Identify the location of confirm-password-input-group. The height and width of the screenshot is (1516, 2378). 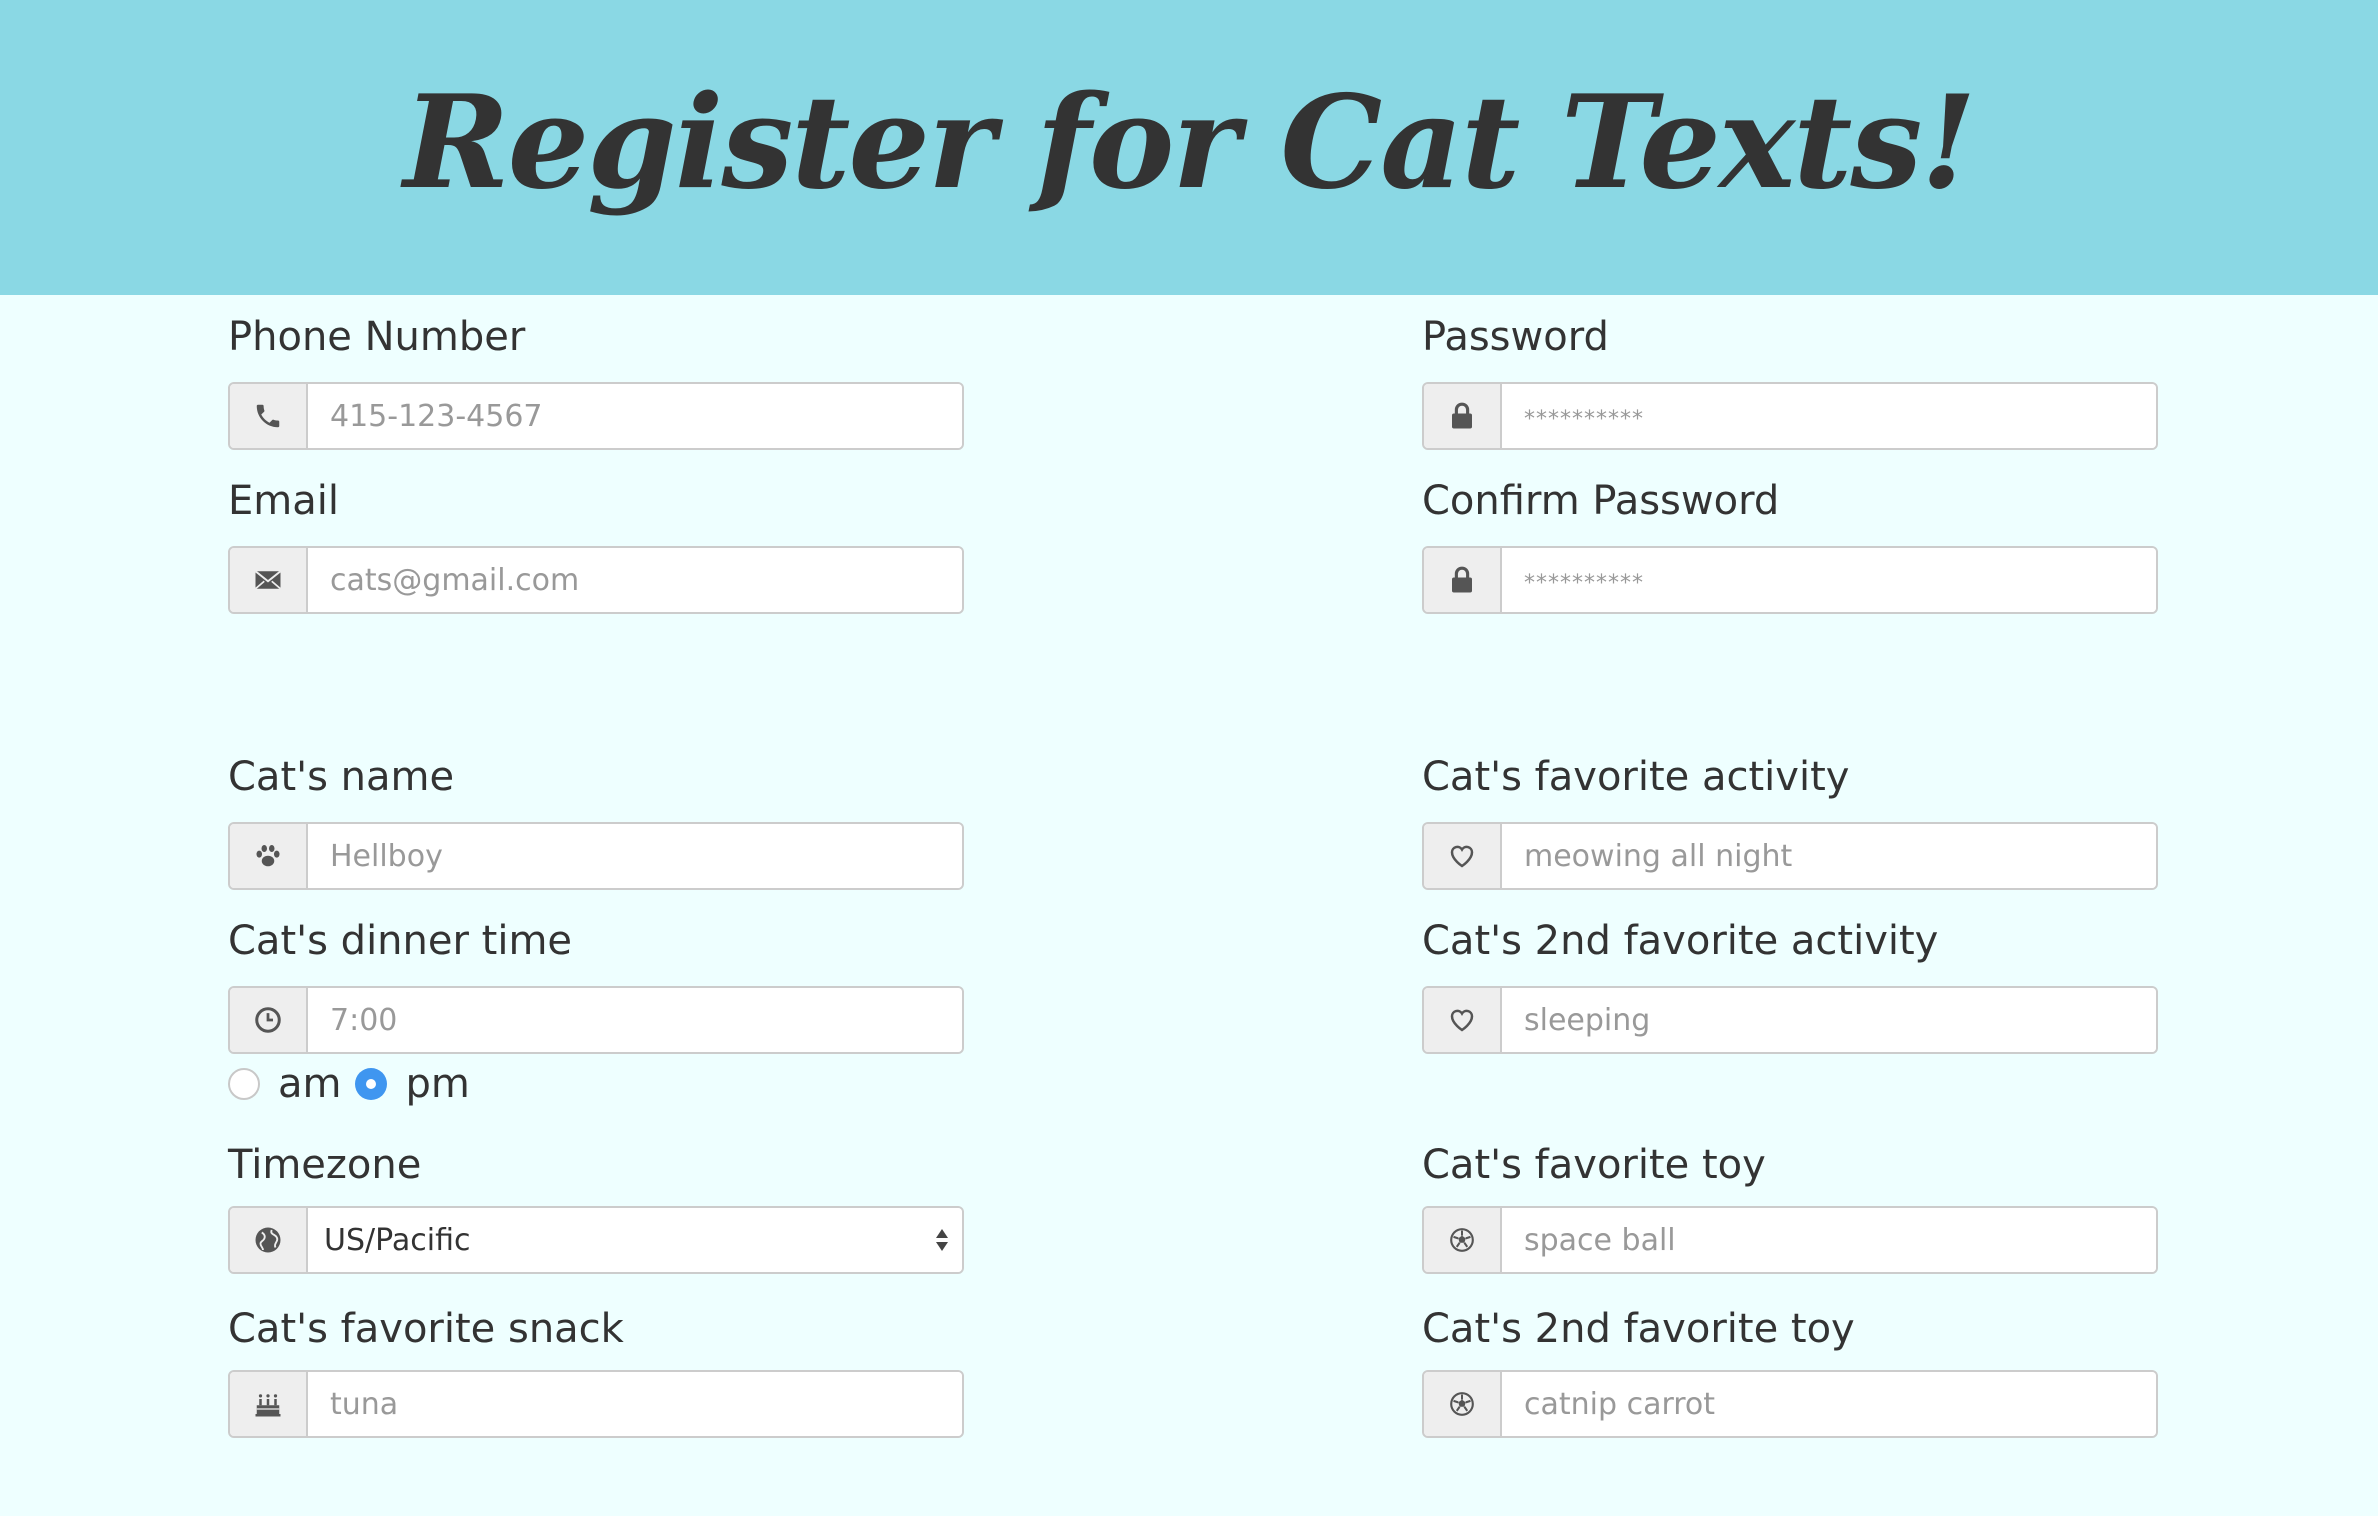
(1790, 580).